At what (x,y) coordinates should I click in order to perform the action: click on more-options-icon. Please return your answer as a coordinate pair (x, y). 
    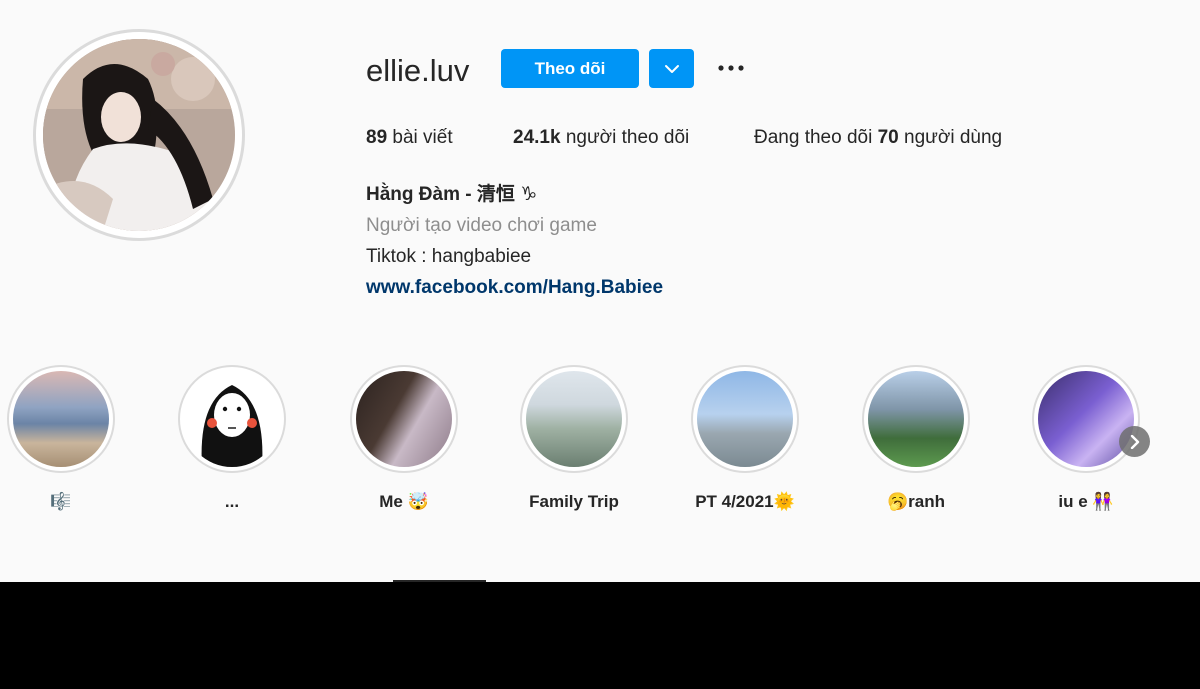
    Looking at the image, I should click on (731, 68).